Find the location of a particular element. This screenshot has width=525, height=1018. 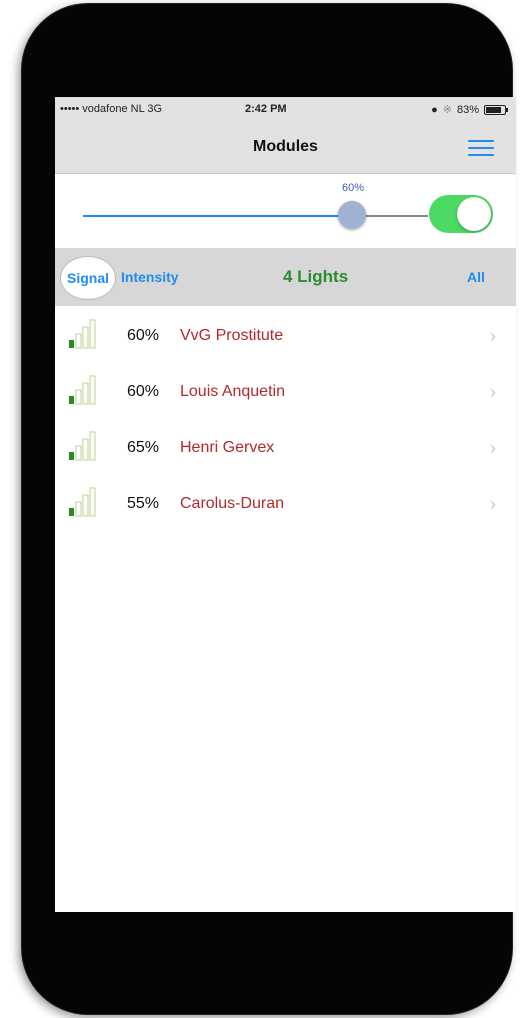

battery-percent: 83% is located at coordinates (467, 109).